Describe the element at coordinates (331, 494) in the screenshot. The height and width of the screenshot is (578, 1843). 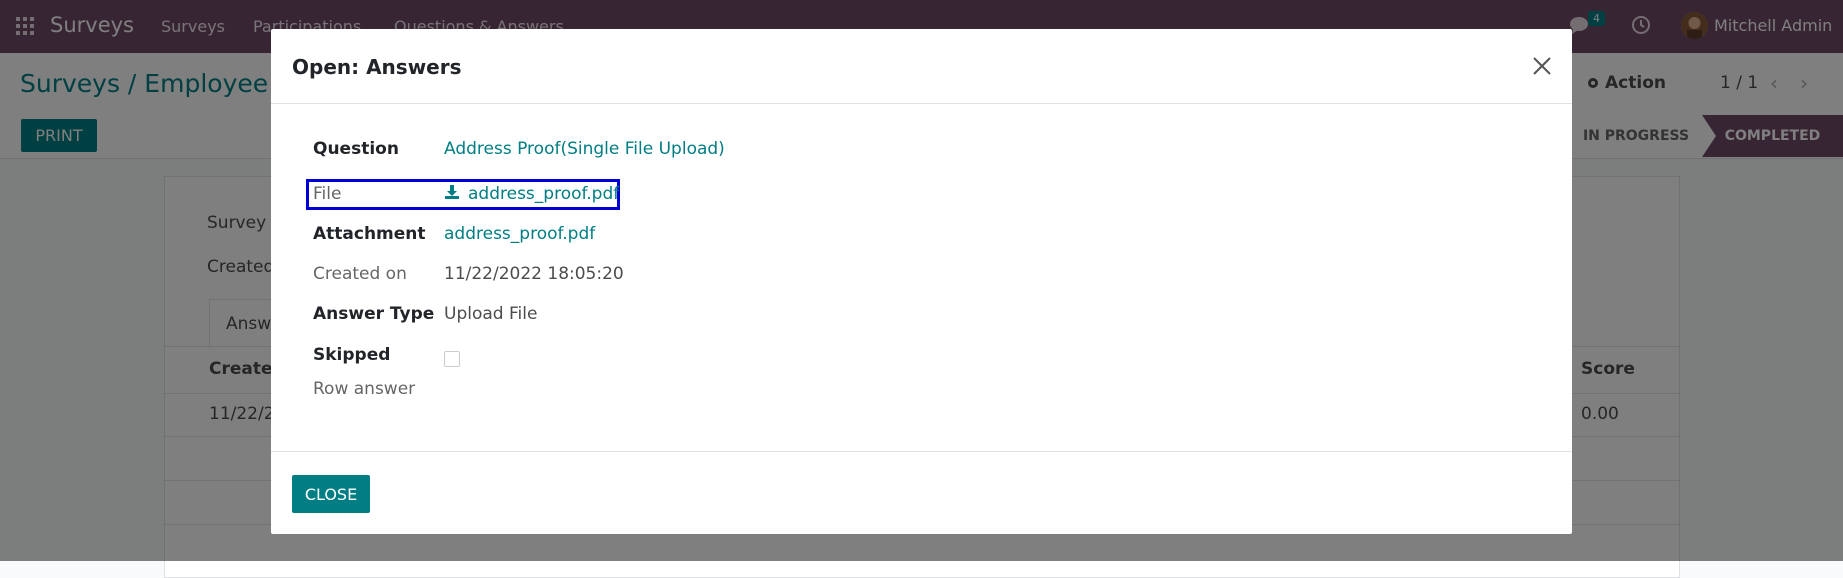
I see `close-button: CLOSE` at that location.